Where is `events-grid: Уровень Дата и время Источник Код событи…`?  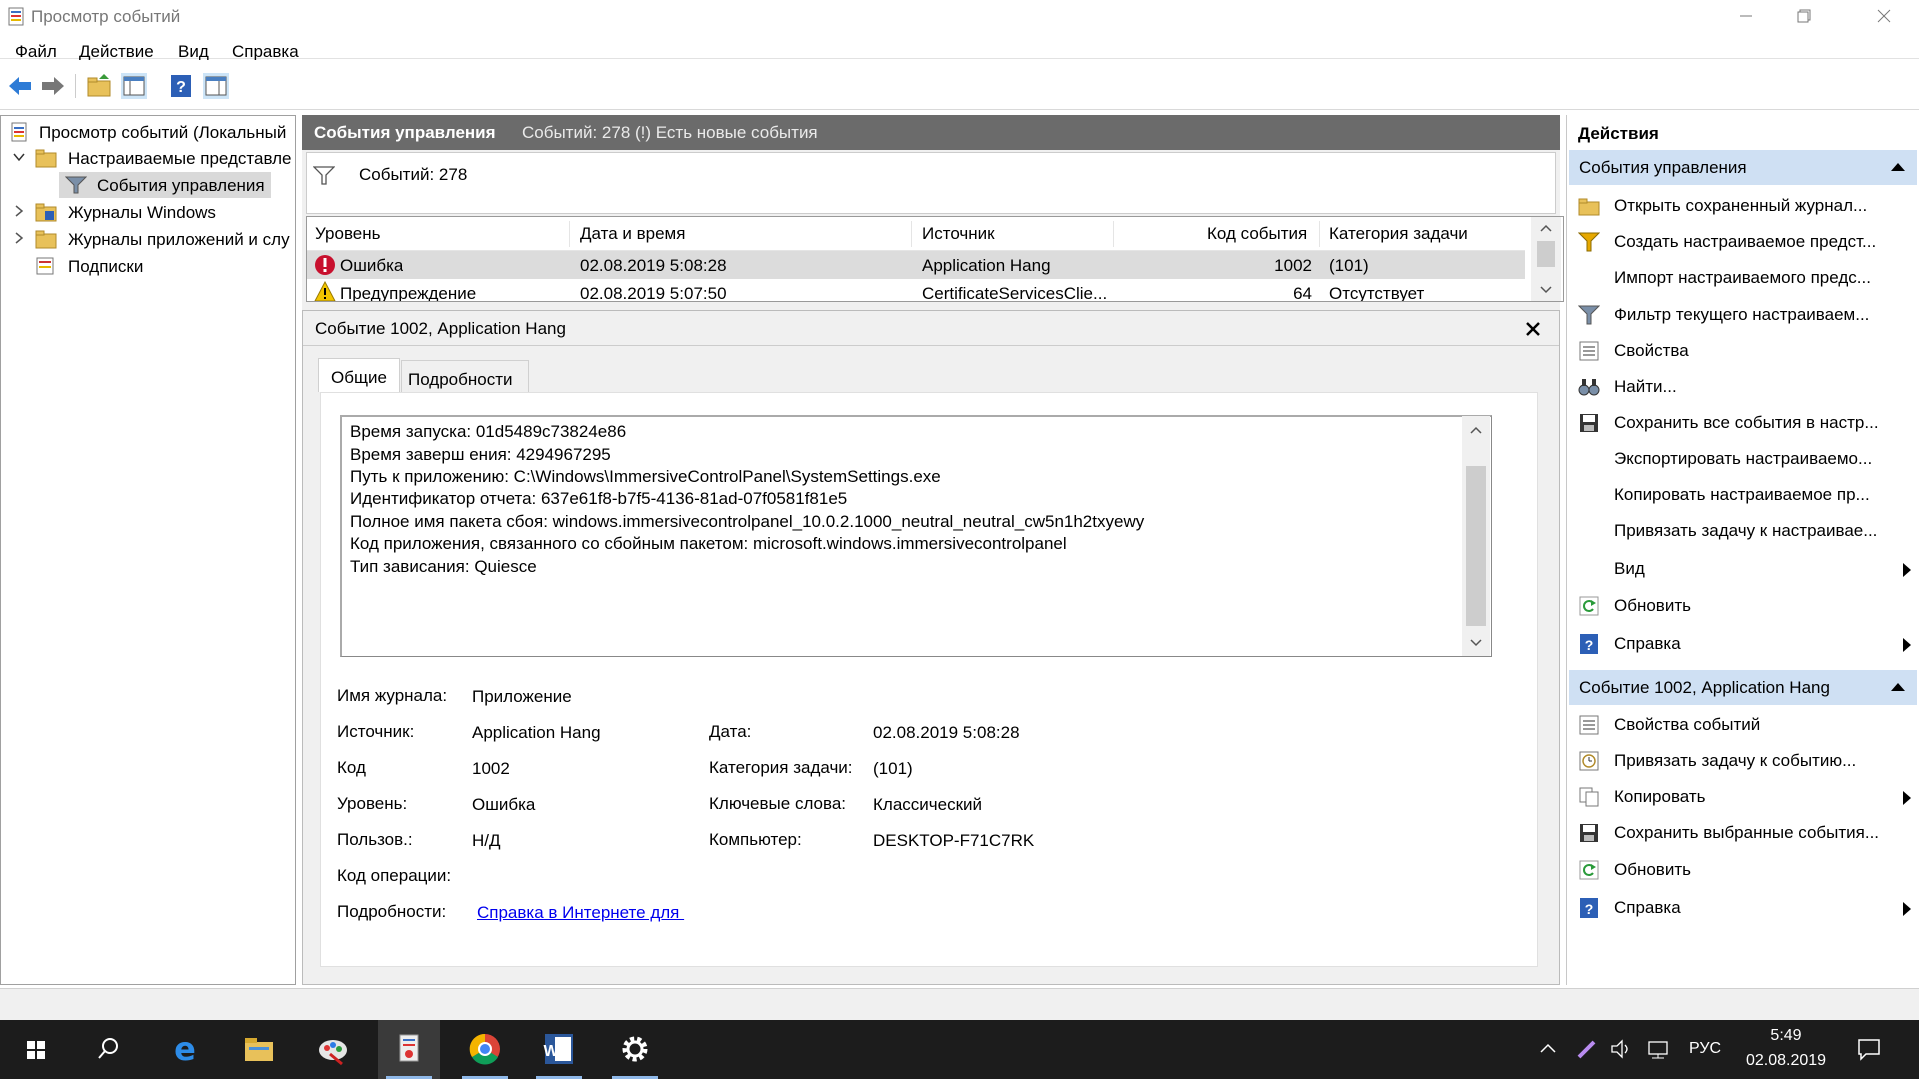 events-grid: Уровень Дата и время Источник Код событи… is located at coordinates (935, 259).